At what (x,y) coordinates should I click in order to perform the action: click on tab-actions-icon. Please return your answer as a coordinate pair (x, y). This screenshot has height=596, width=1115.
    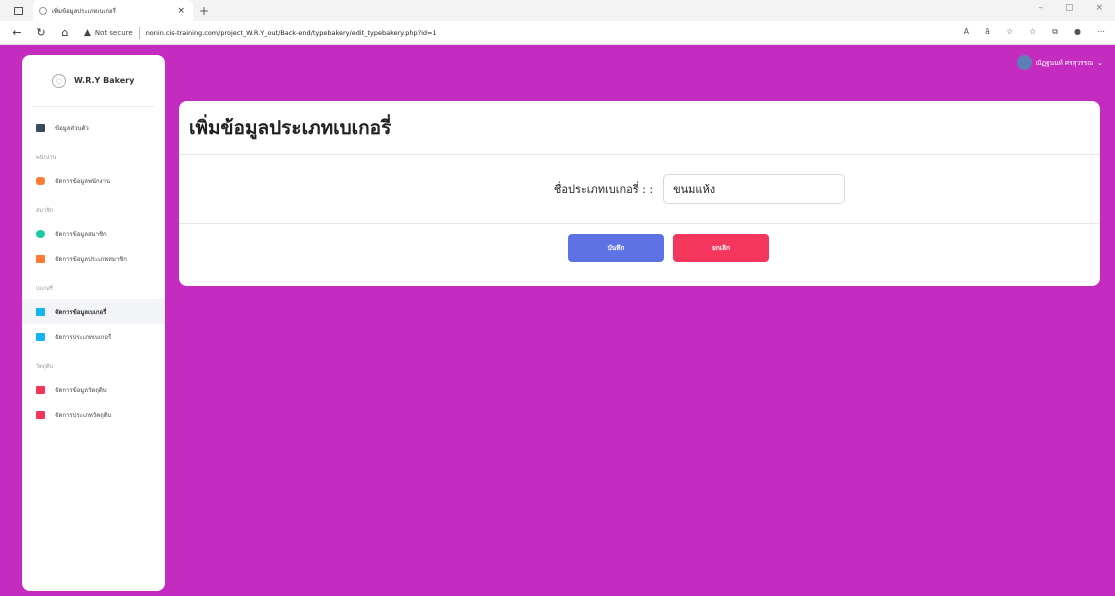
    Looking at the image, I should click on (18, 10).